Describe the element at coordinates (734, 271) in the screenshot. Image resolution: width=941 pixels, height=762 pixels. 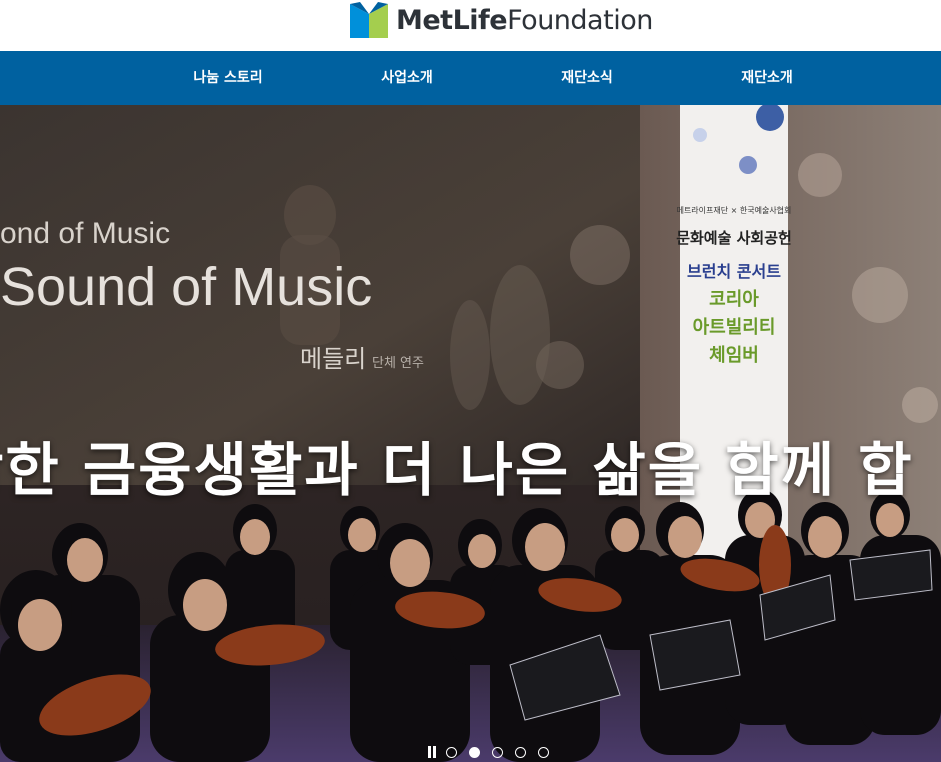
I see `banner-line-2: 브런치 콘서트` at that location.